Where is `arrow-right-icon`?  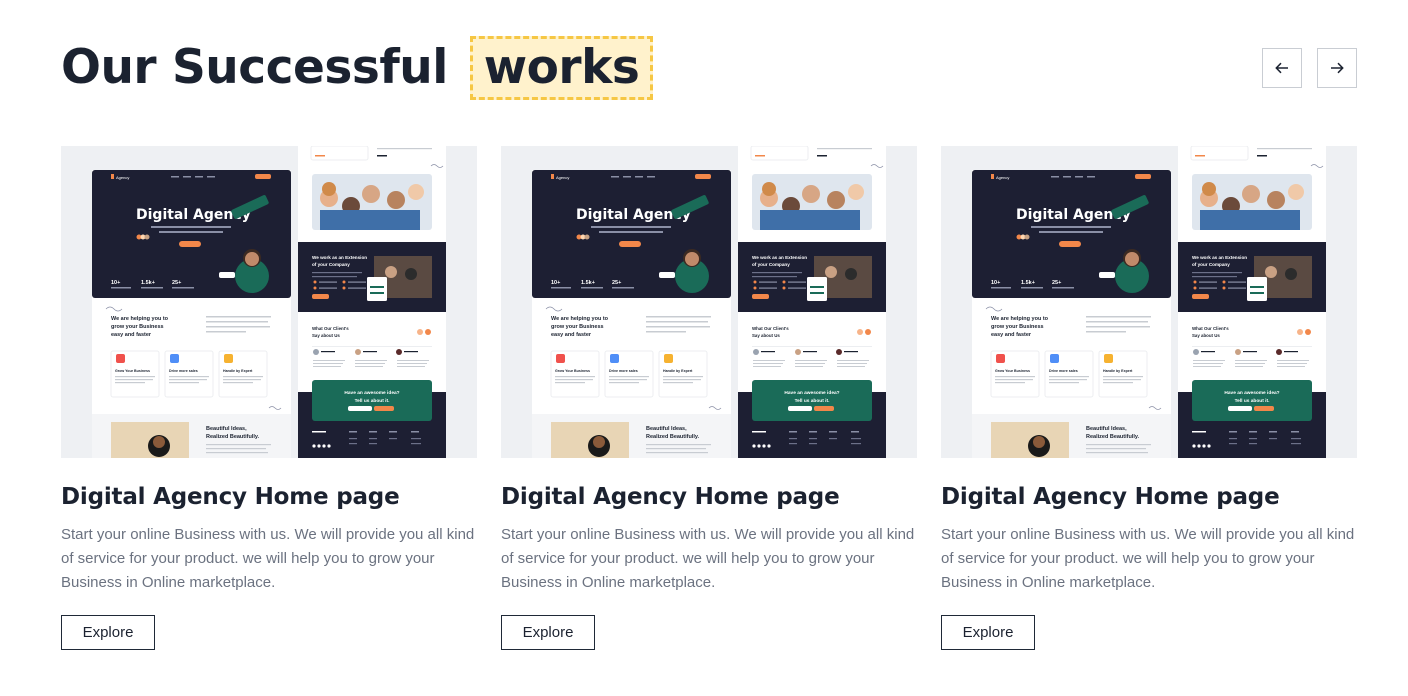 arrow-right-icon is located at coordinates (1337, 68).